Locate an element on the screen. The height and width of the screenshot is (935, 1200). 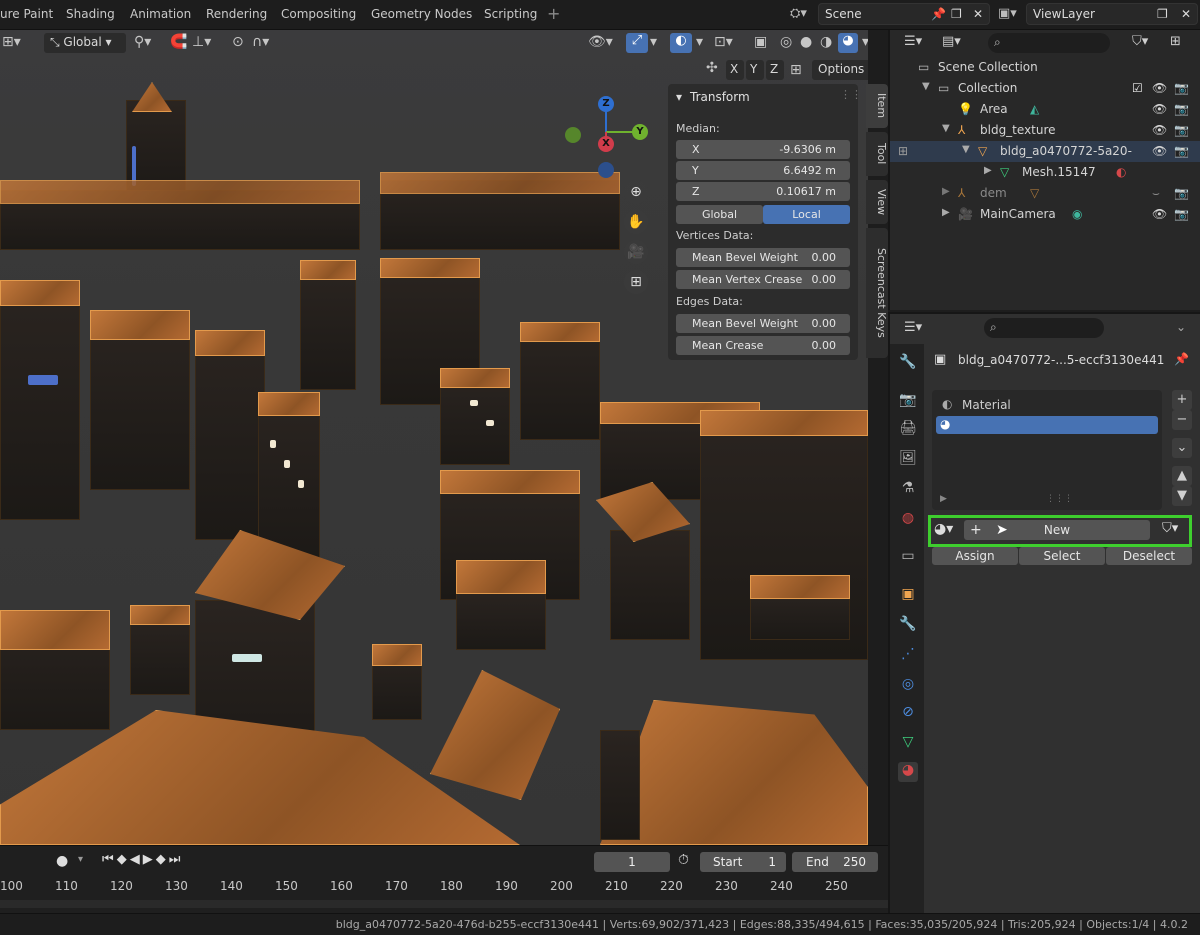
checkbox-icon: ☑ is located at coordinates (1137, 88).